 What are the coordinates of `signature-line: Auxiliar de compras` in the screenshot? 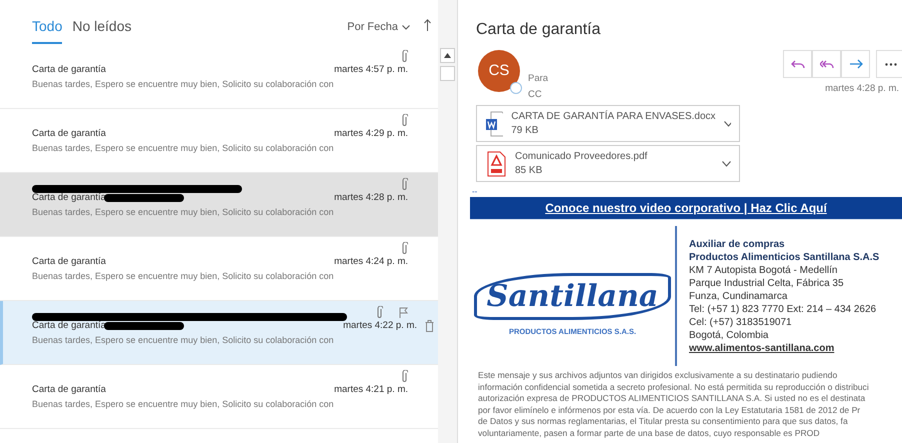 It's located at (737, 244).